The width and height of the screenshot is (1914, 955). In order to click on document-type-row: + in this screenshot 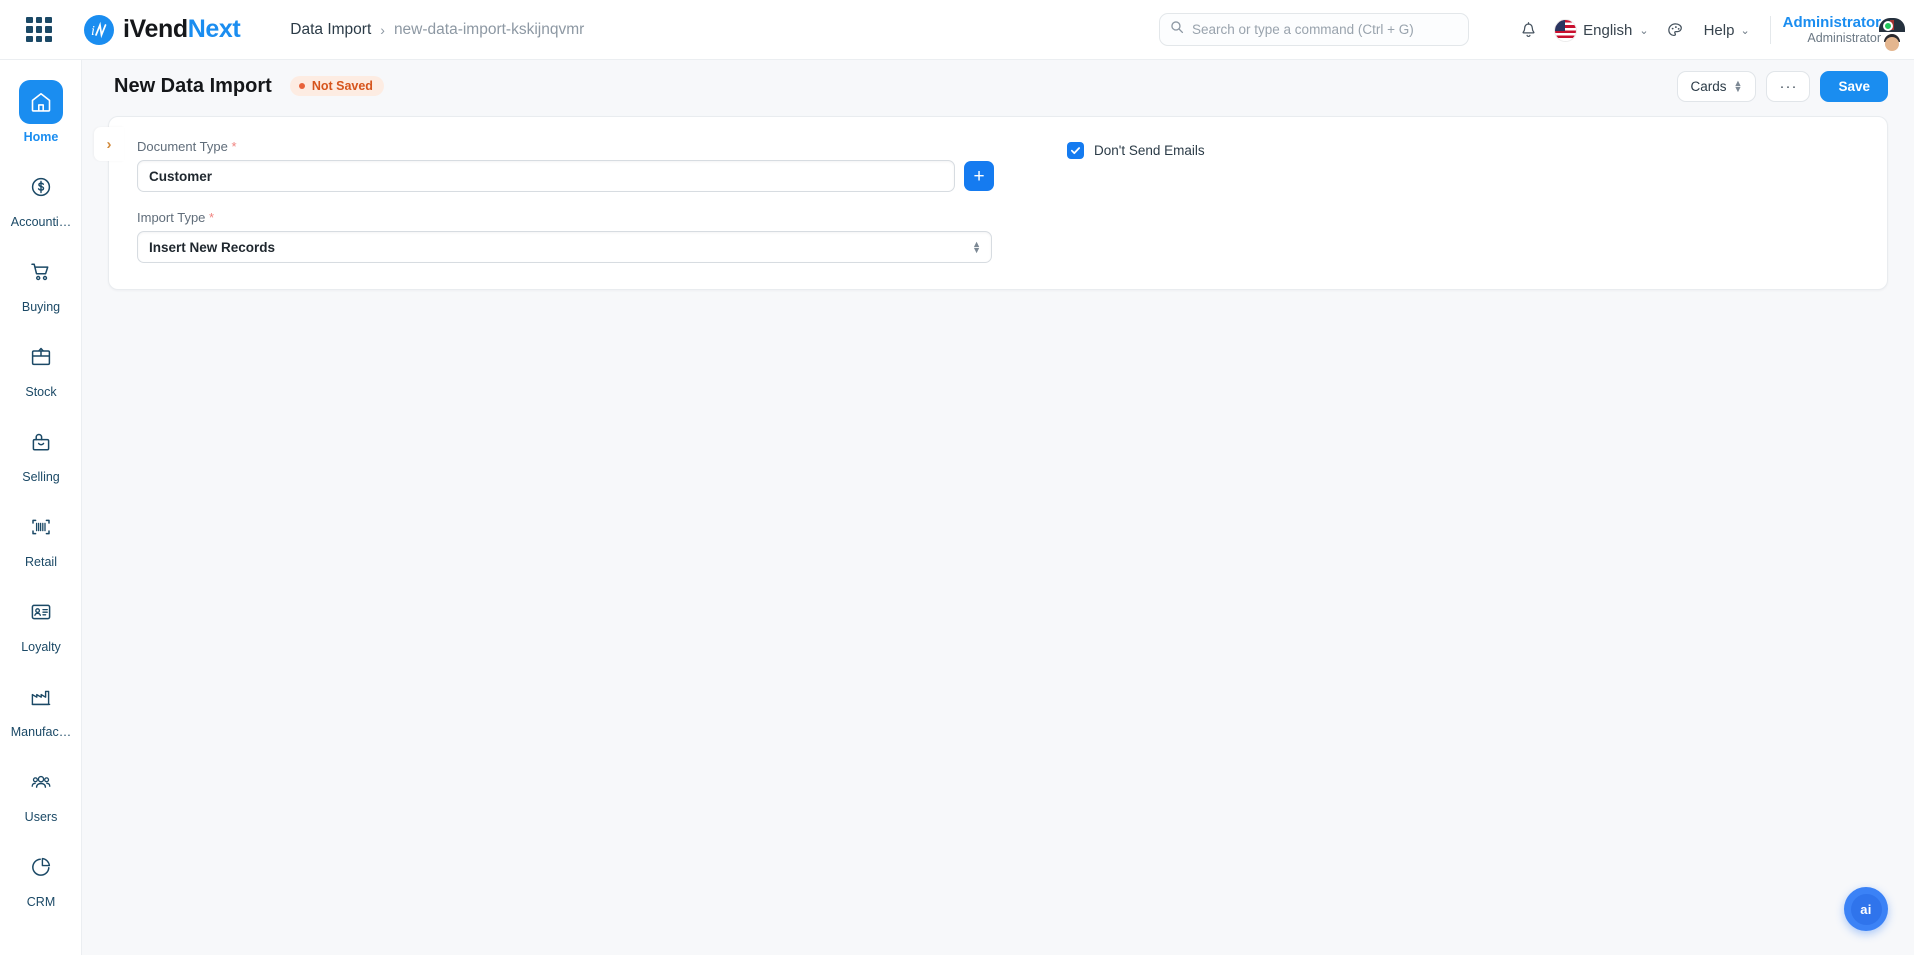, I will do `click(581, 176)`.